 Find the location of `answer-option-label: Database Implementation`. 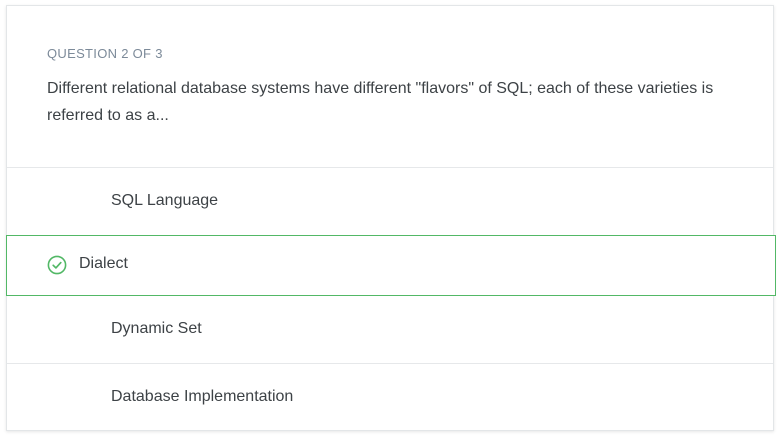

answer-option-label: Database Implementation is located at coordinates (202, 396).